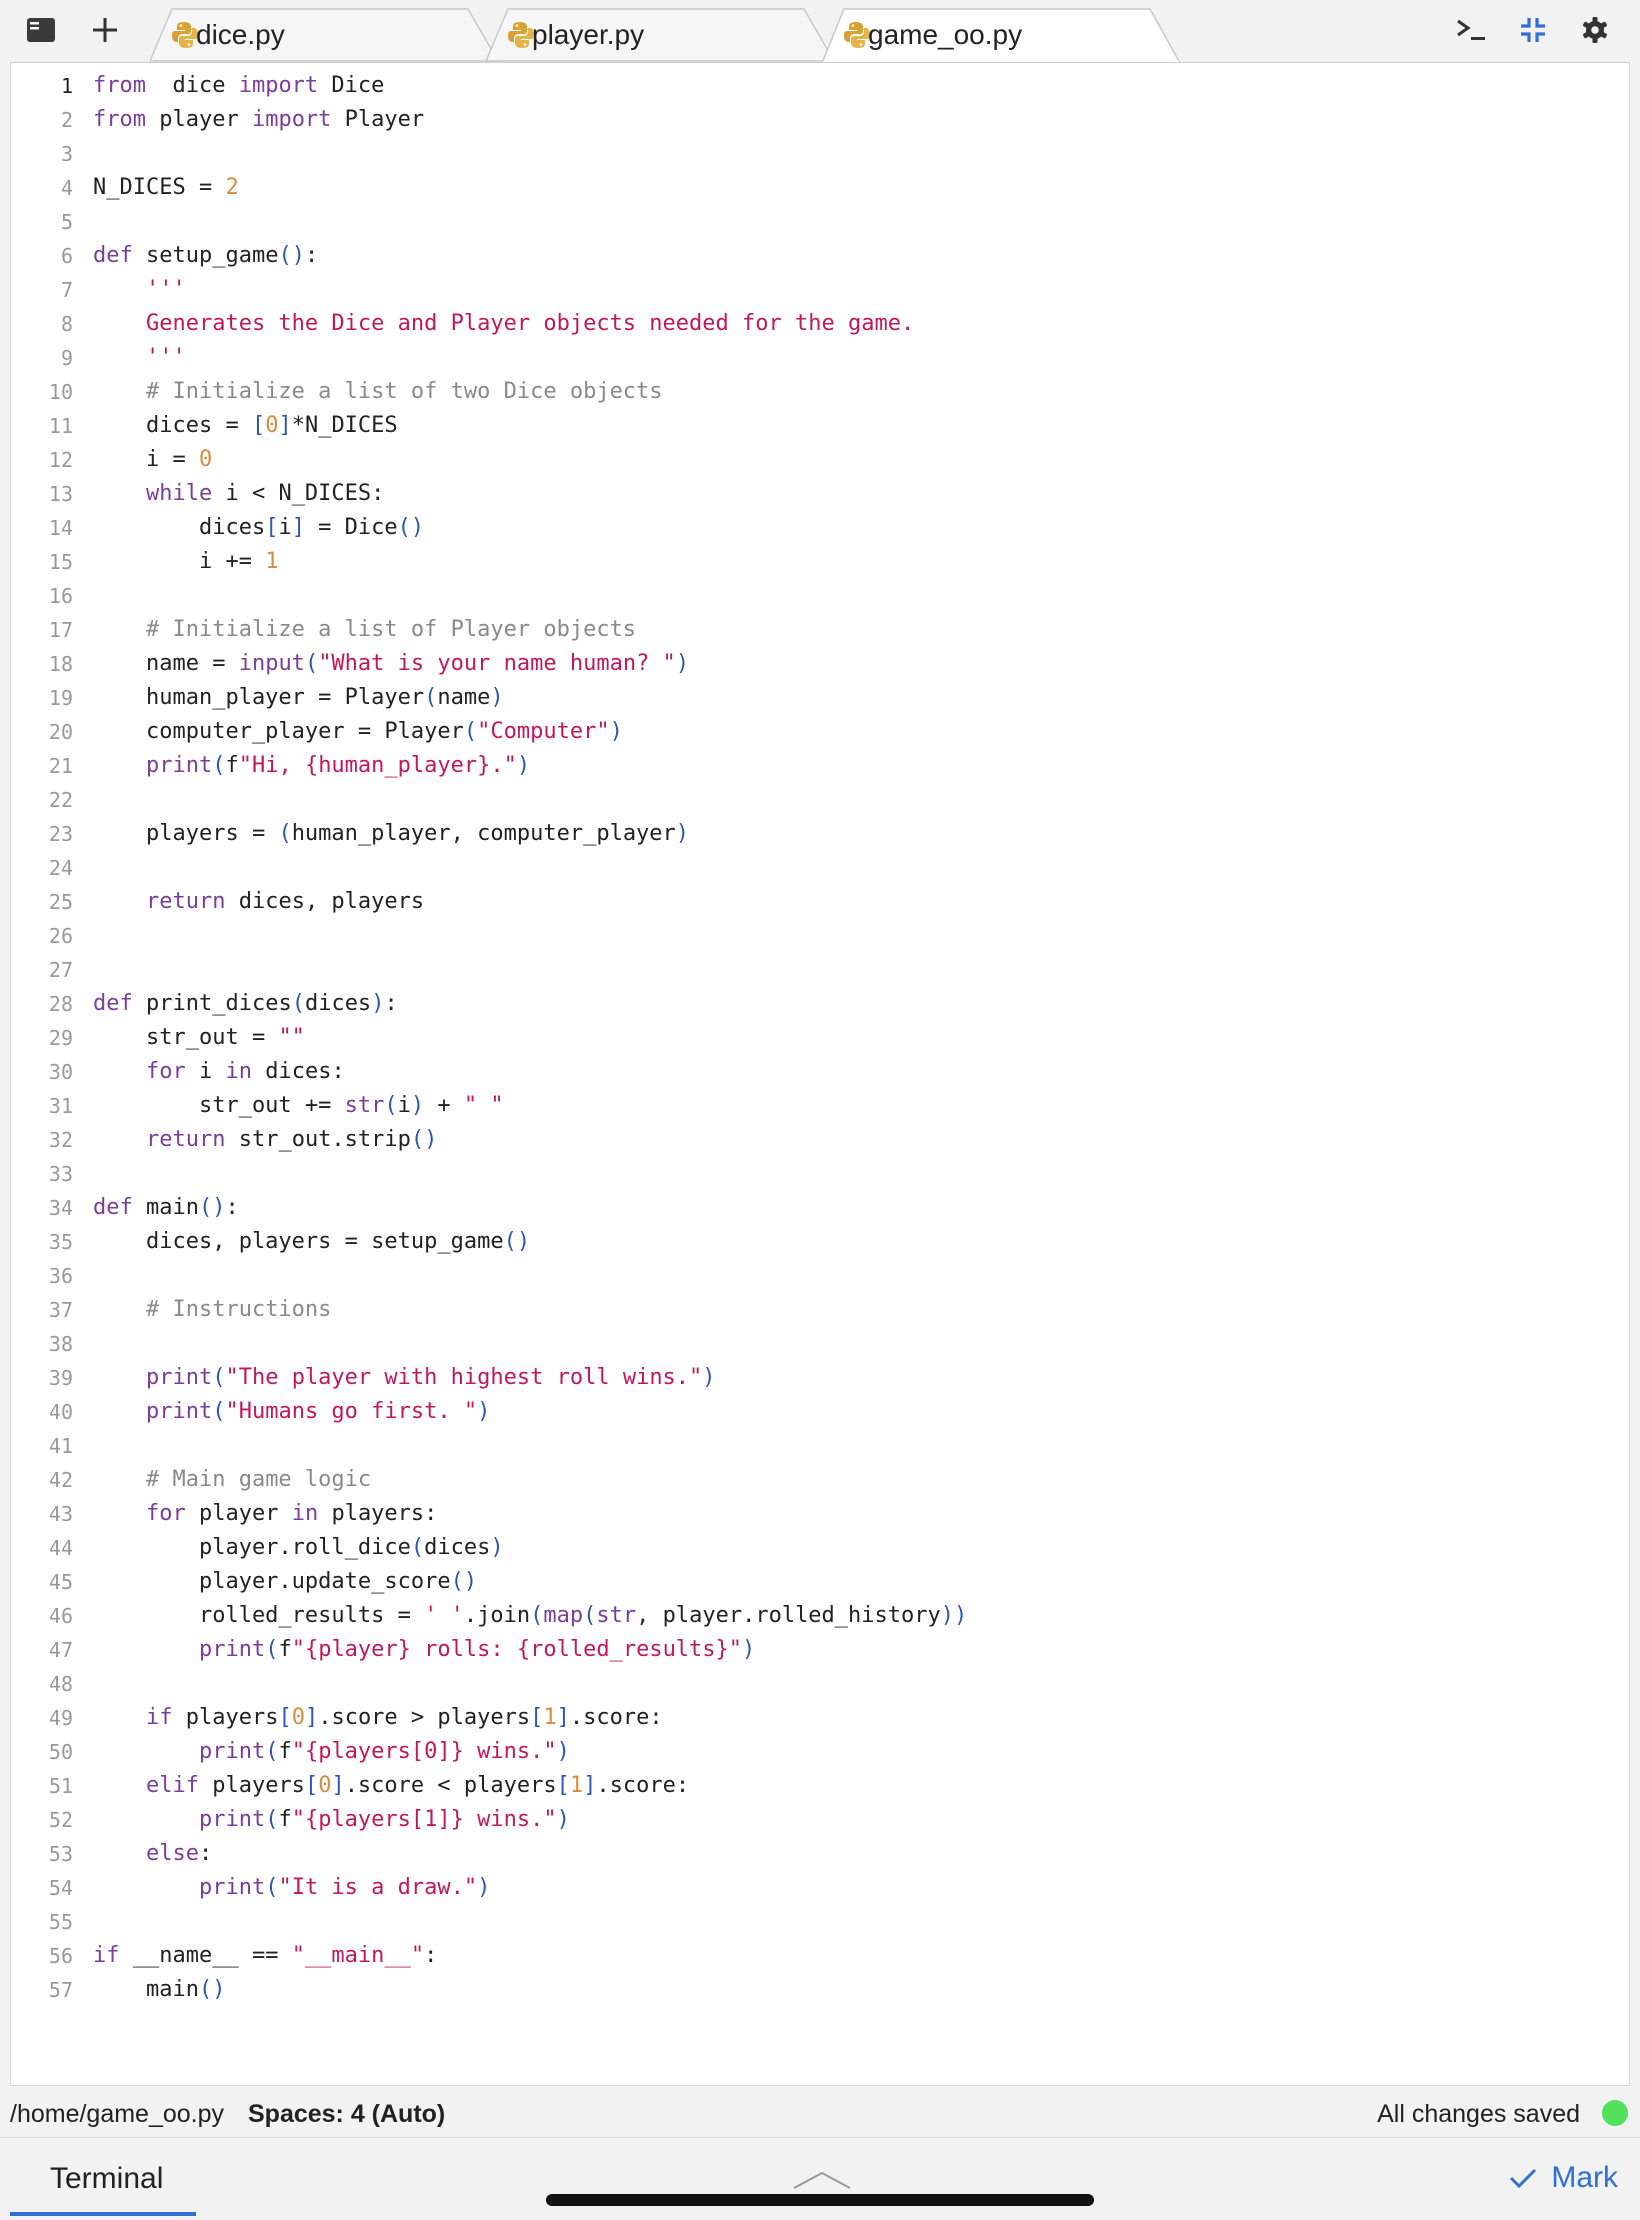  I want to click on code-line: 54 print("It is a draw."), so click(820, 1888).